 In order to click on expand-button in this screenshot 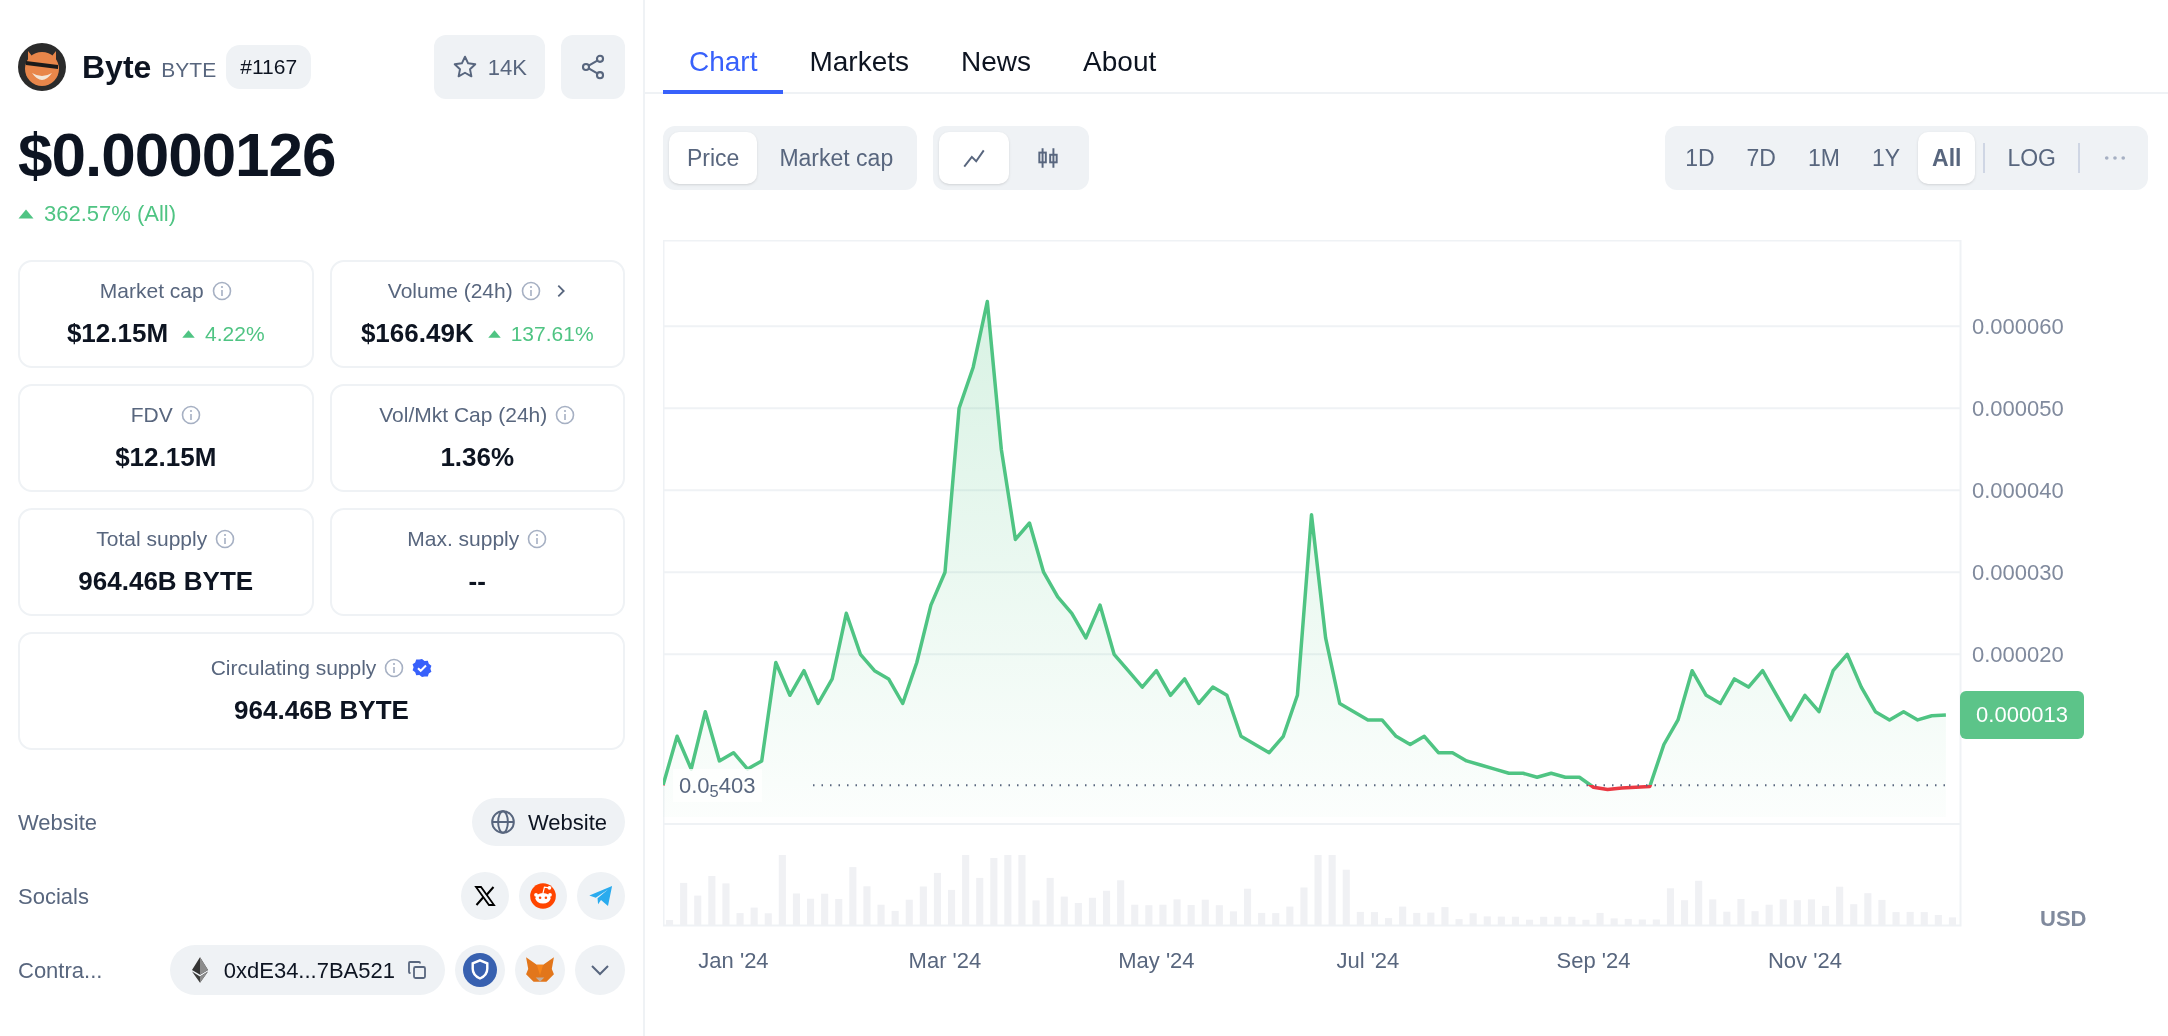, I will do `click(600, 970)`.